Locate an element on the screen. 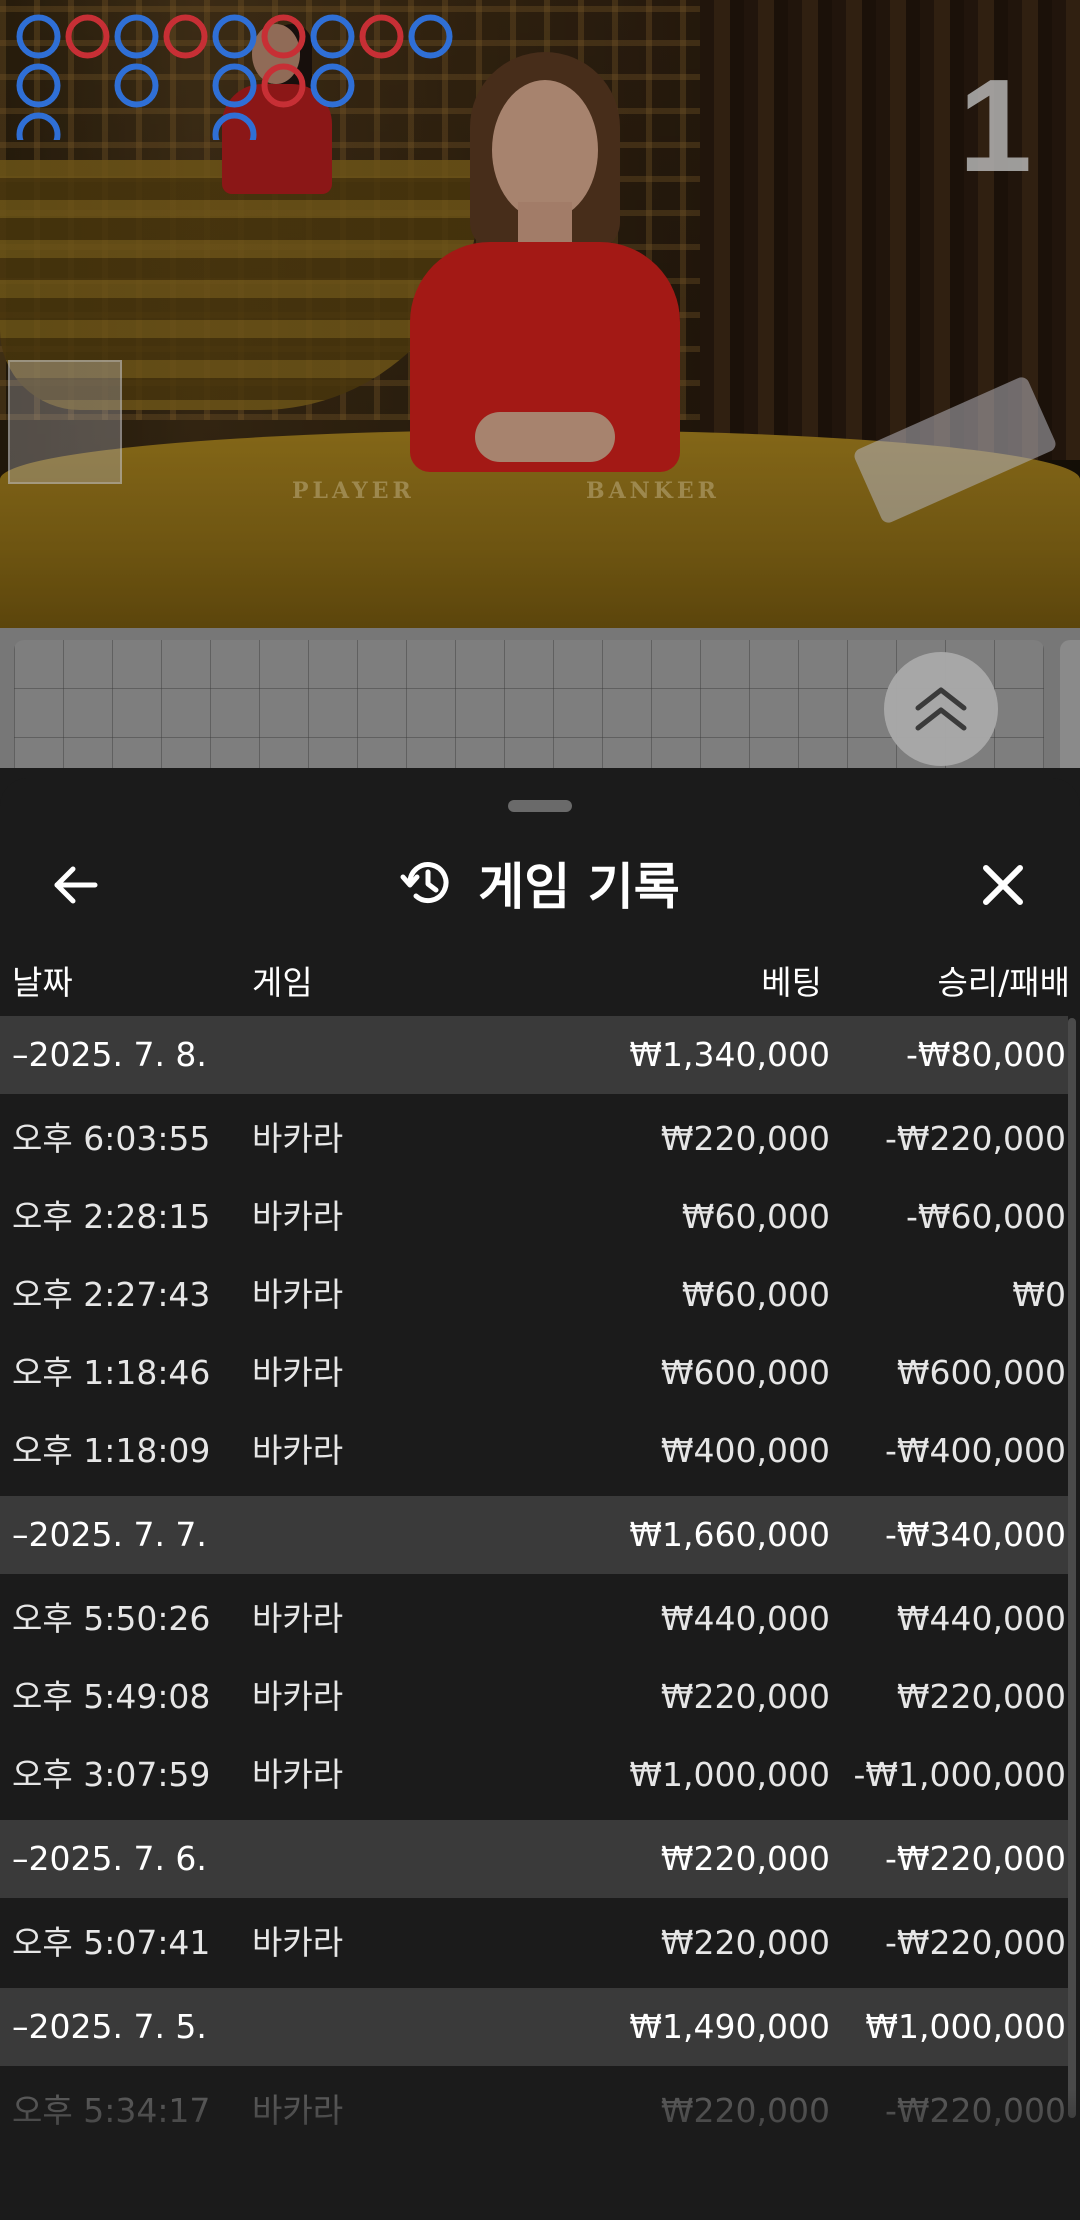  row-win-loss: -₩400,000 is located at coordinates (975, 1450).